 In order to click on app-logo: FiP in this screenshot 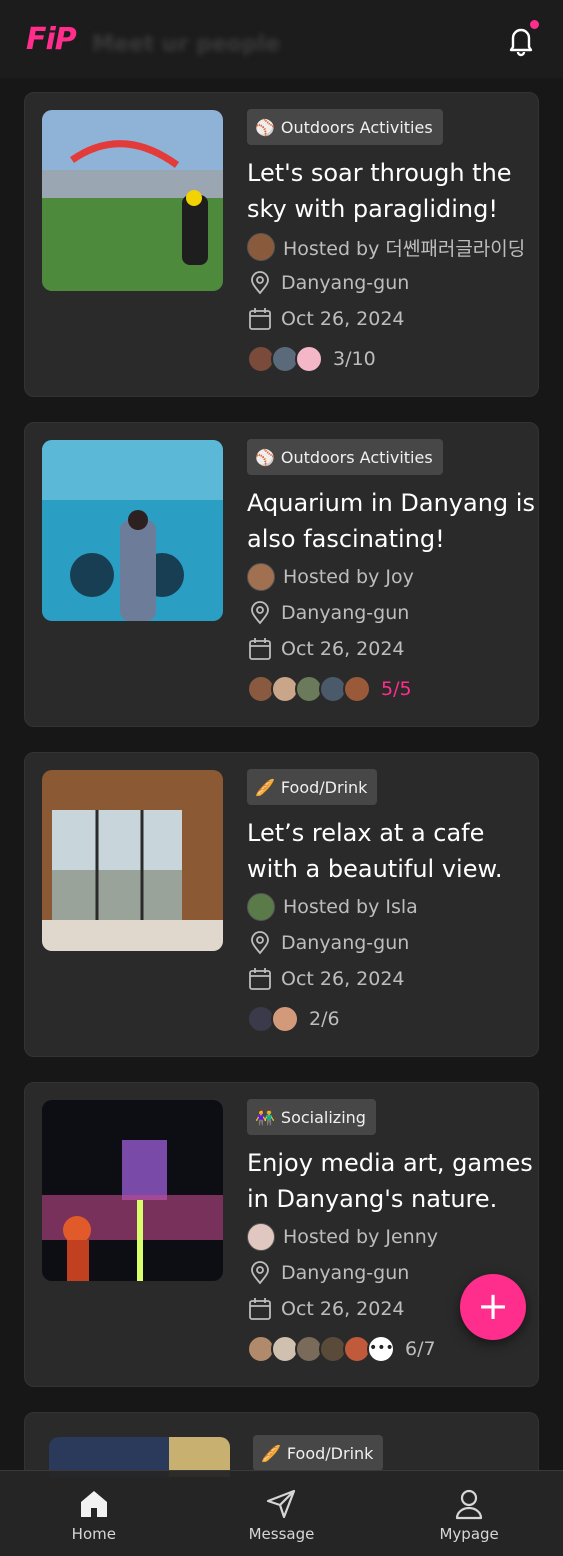, I will do `click(51, 39)`.